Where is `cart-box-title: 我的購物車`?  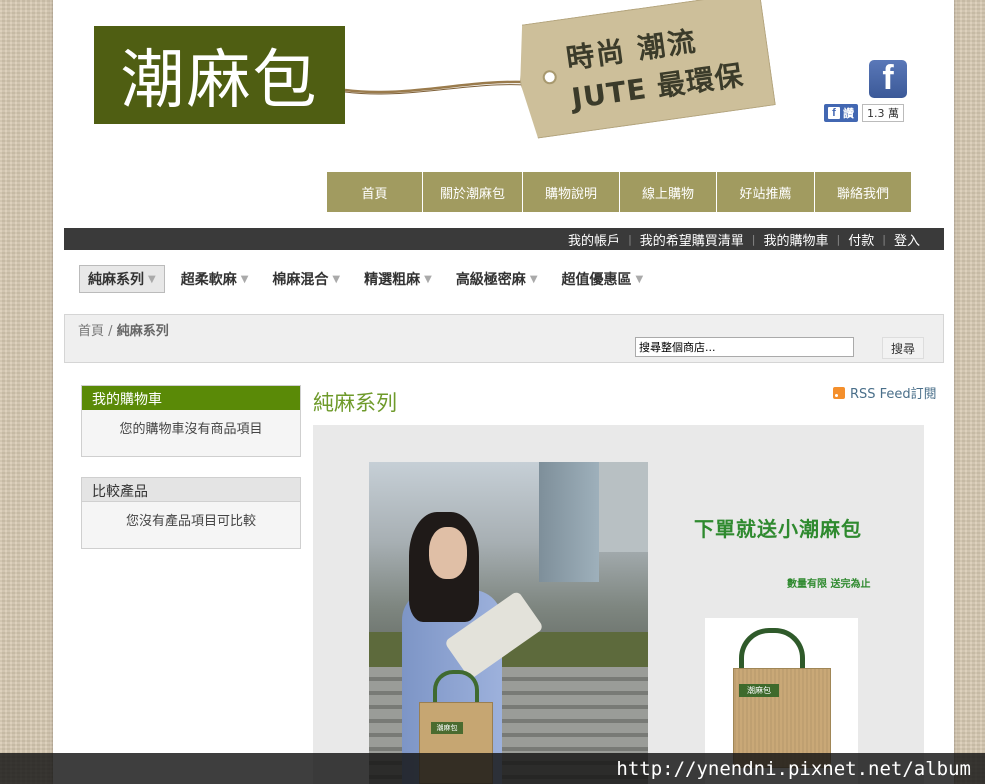
cart-box-title: 我的購物車 is located at coordinates (191, 398).